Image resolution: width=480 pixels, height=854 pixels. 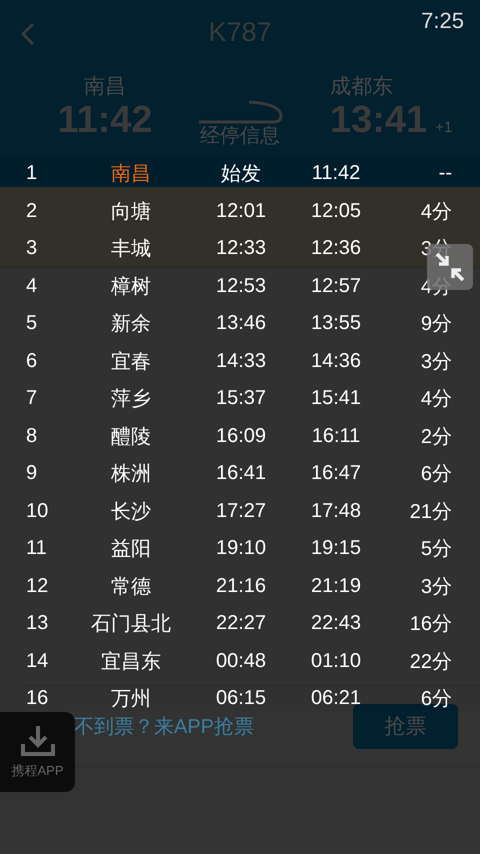 What do you see at coordinates (431, 625) in the screenshot?
I see `stop-duration: 16分` at bounding box center [431, 625].